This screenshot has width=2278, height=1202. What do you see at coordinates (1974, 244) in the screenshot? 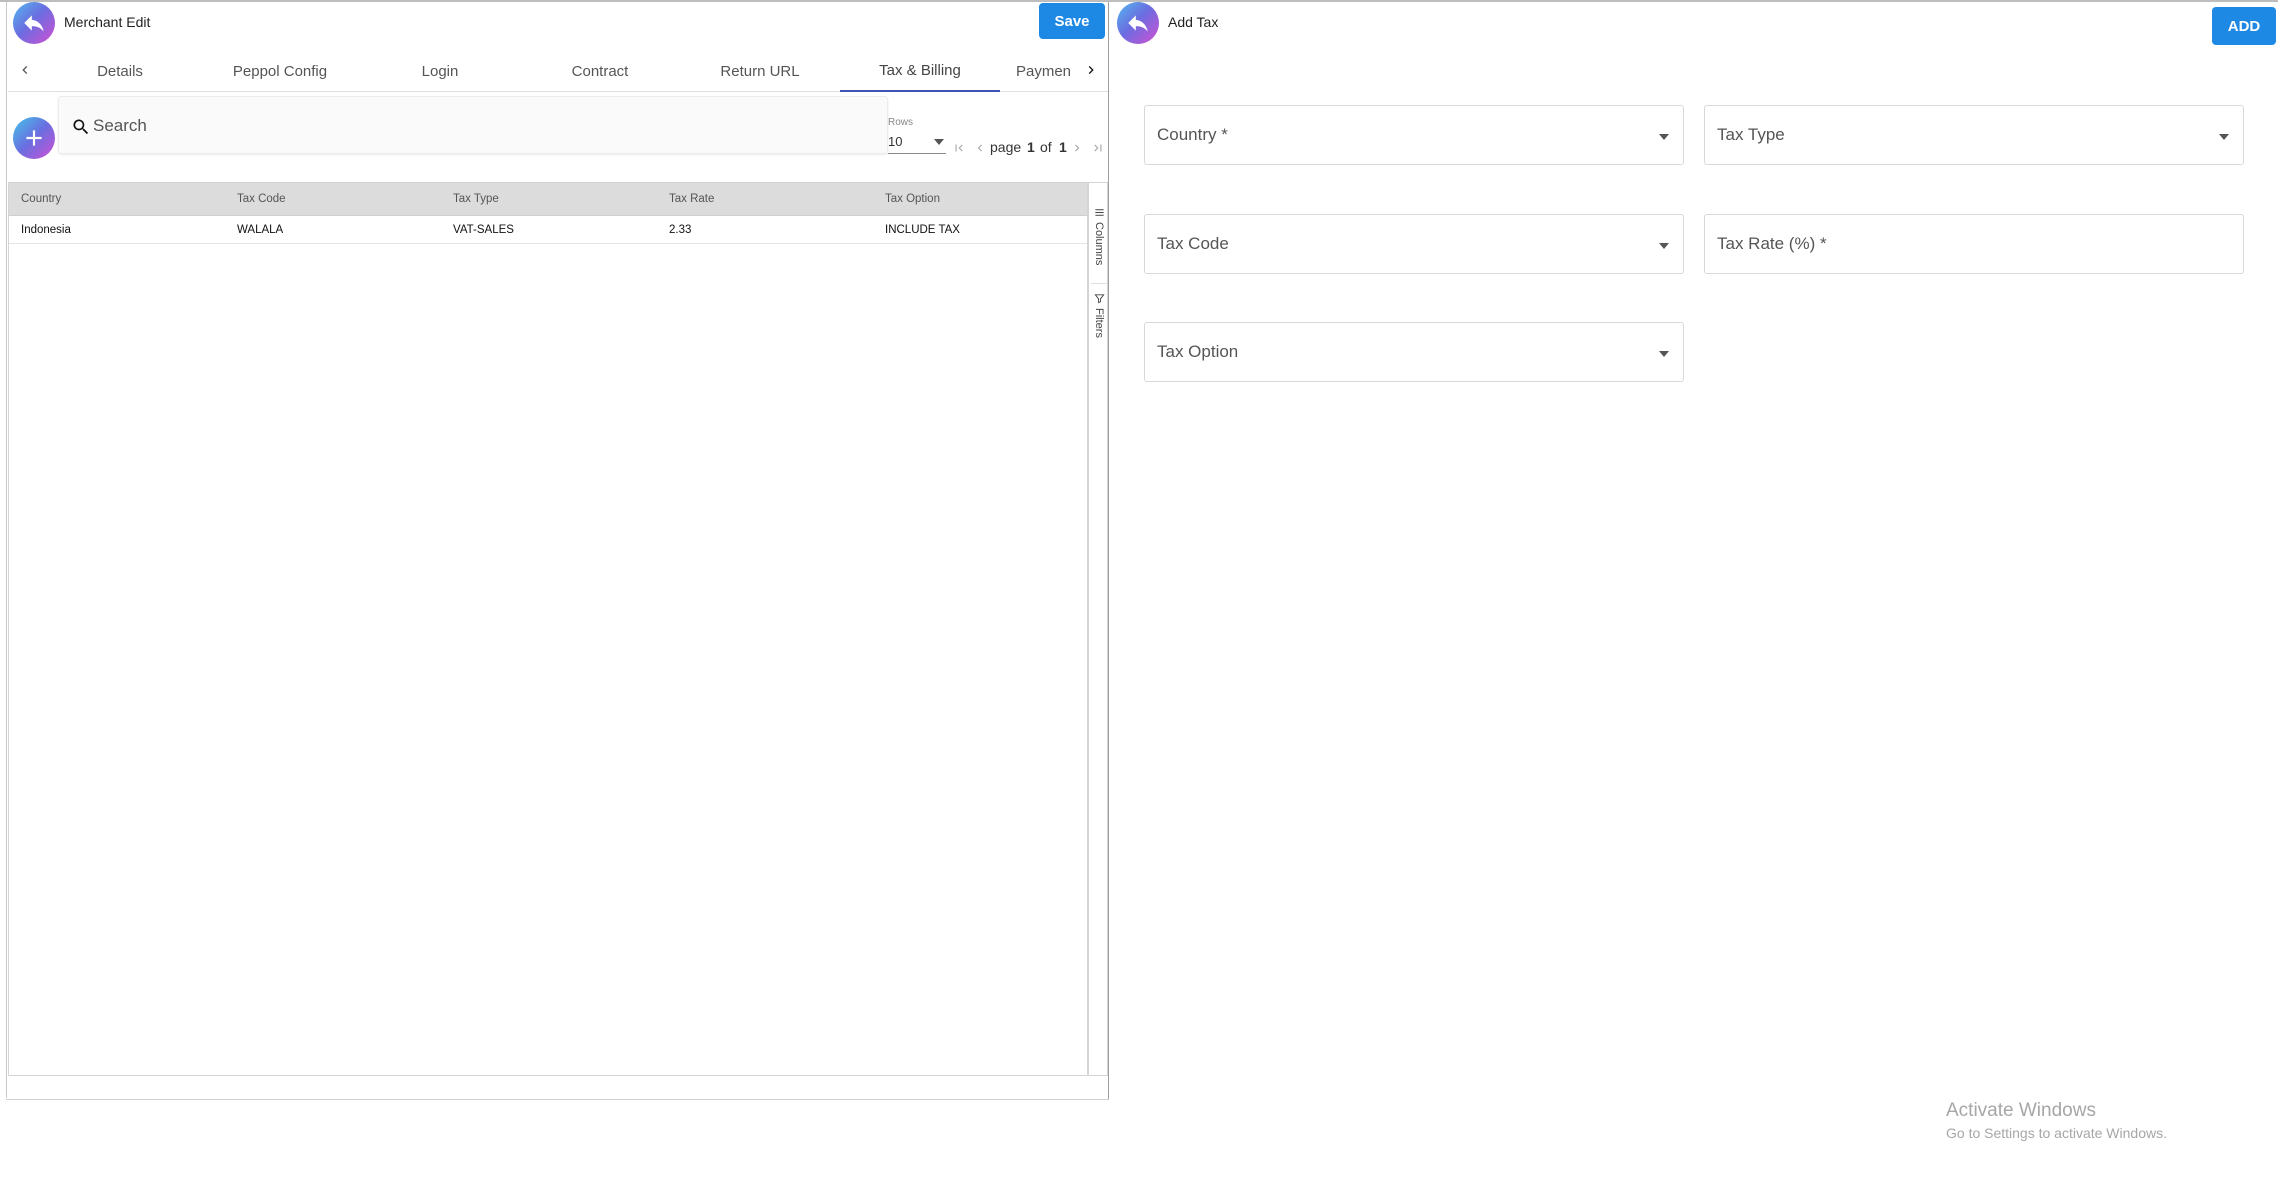
I see `tax-rate-input: Tax Rate (%) *` at bounding box center [1974, 244].